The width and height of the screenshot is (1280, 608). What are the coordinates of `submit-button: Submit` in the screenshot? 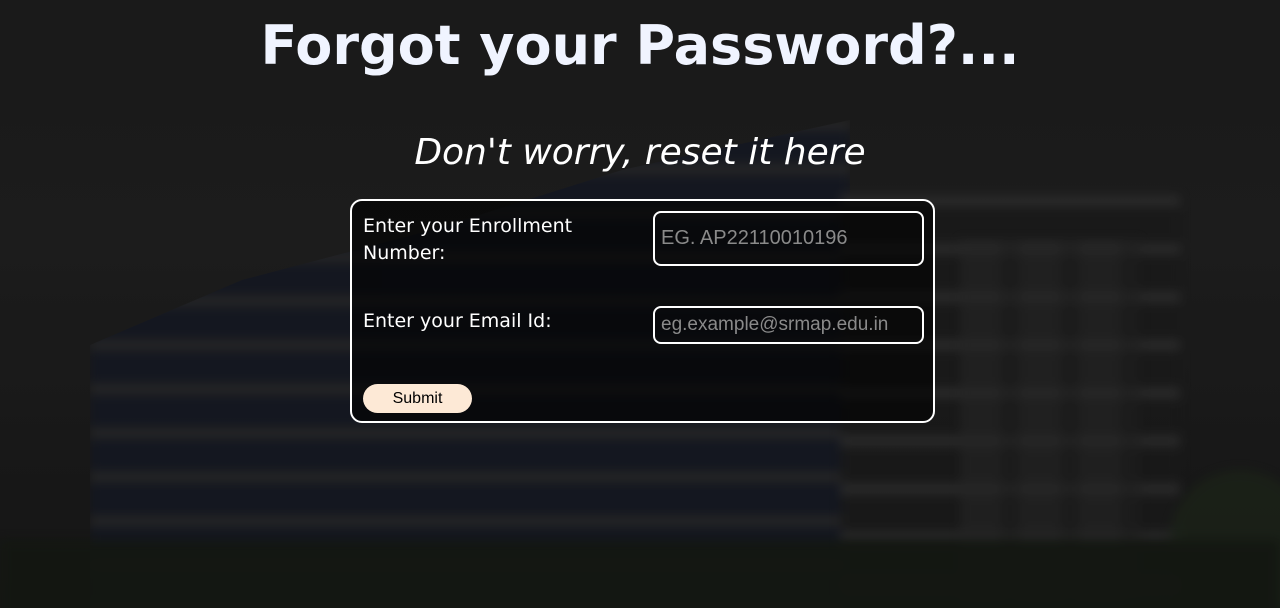 It's located at (417, 398).